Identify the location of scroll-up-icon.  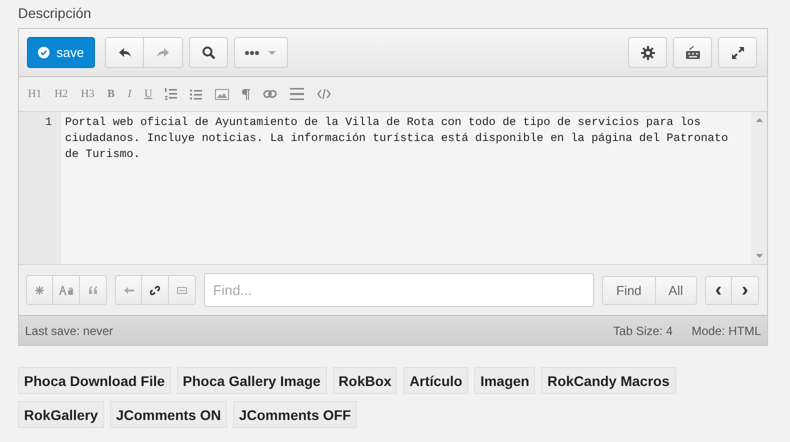
(759, 119).